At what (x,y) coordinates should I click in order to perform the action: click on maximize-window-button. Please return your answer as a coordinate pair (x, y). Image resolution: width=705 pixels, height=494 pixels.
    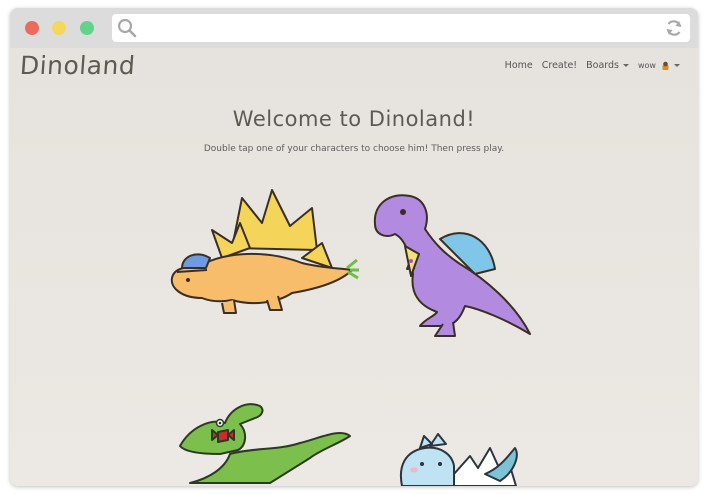
    Looking at the image, I should click on (87, 28).